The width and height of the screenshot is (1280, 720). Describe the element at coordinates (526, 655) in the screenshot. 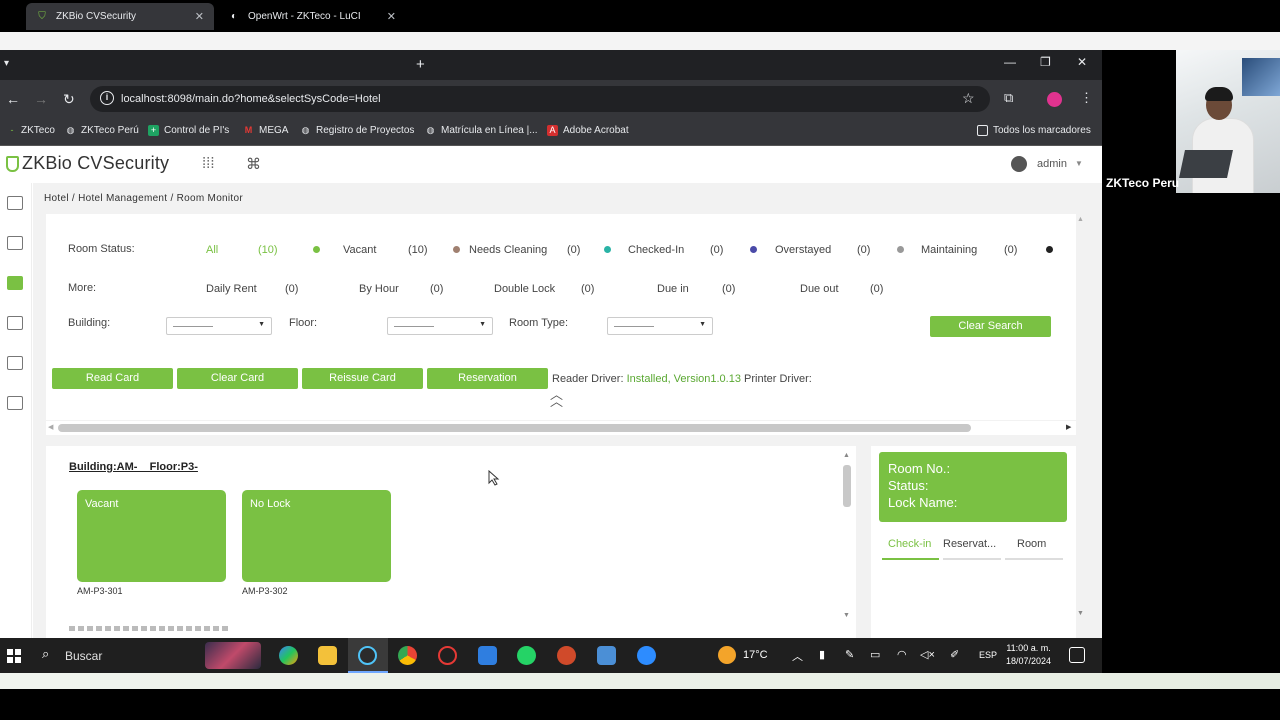

I see `whatsapp-icon` at that location.